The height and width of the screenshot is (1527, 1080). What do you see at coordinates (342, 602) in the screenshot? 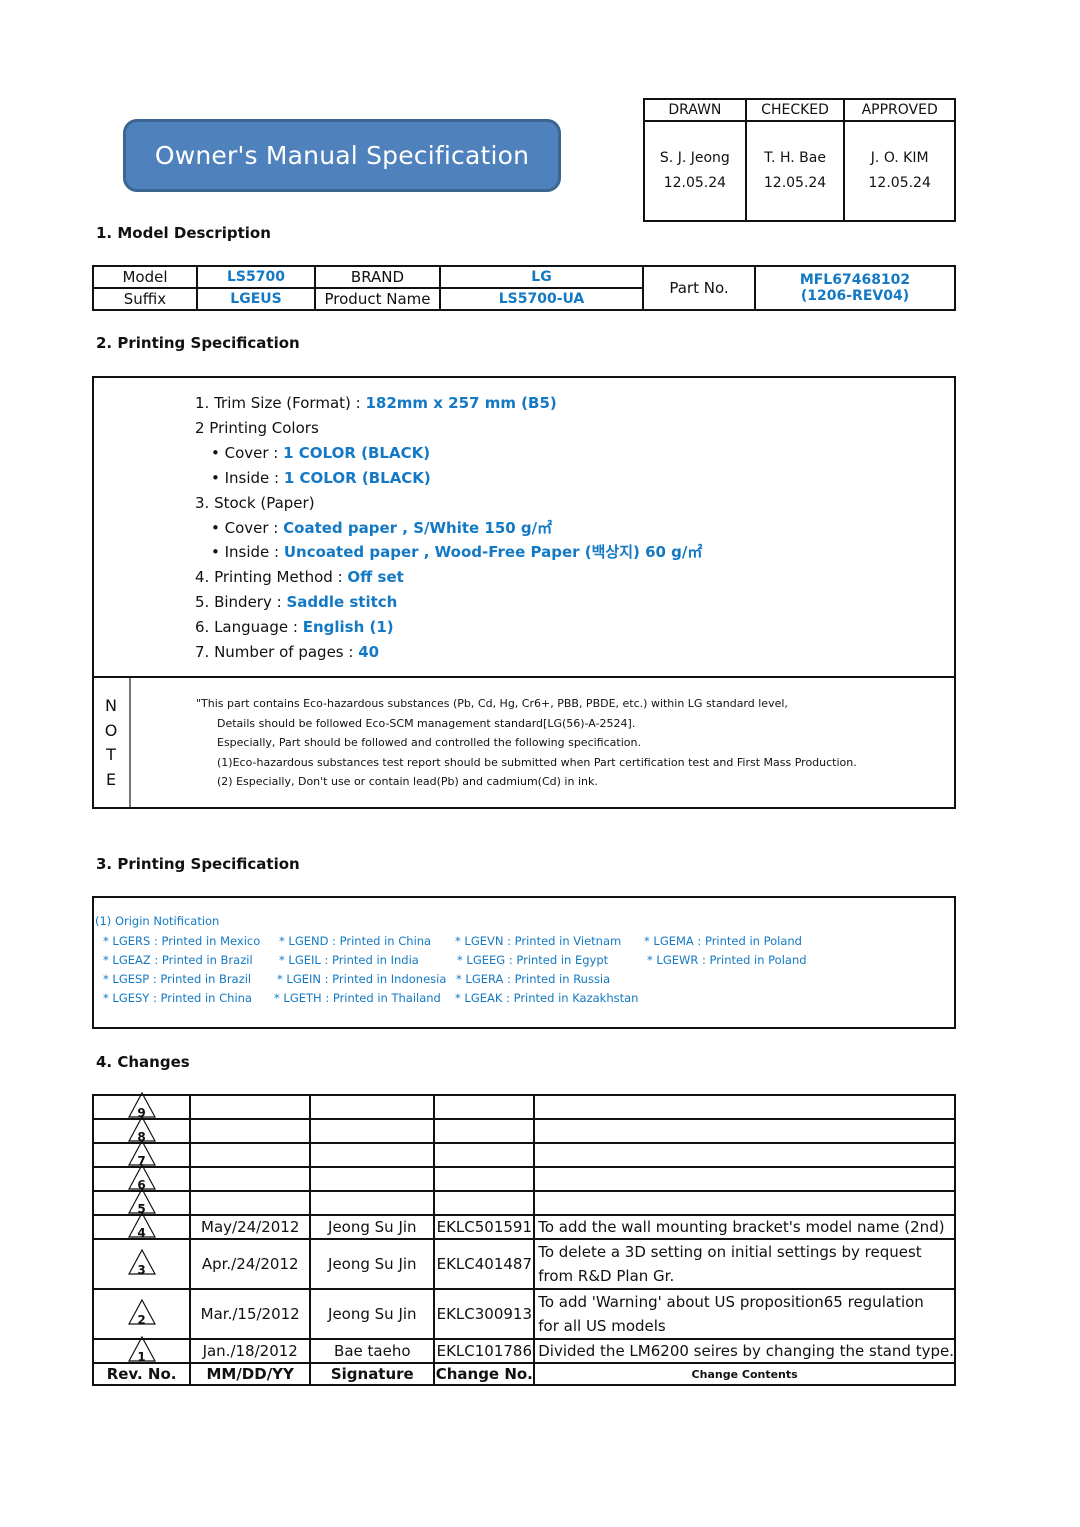
I see `spec-value: Saddle stitch` at bounding box center [342, 602].